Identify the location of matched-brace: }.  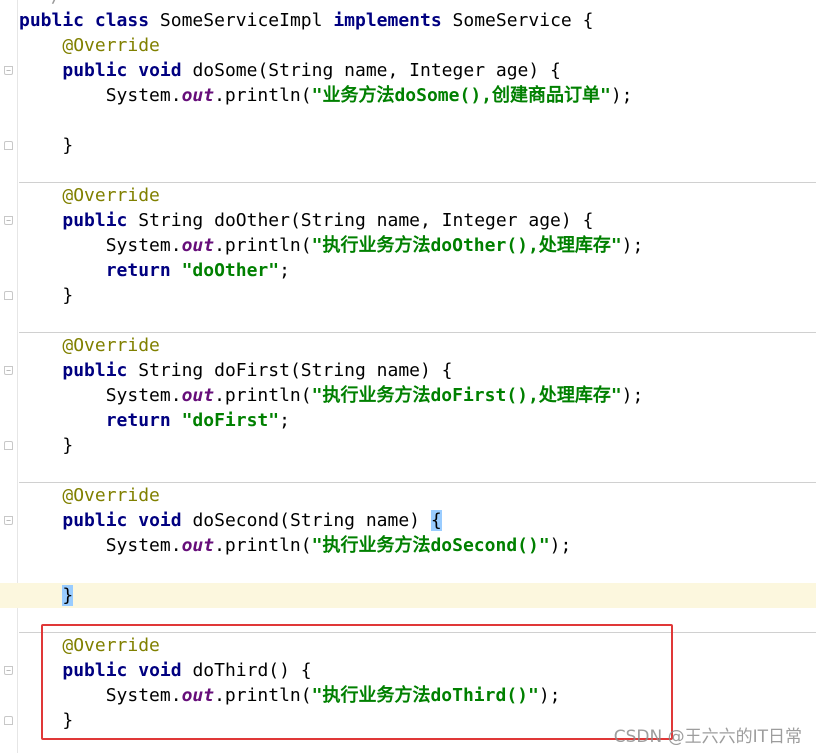
(68, 595).